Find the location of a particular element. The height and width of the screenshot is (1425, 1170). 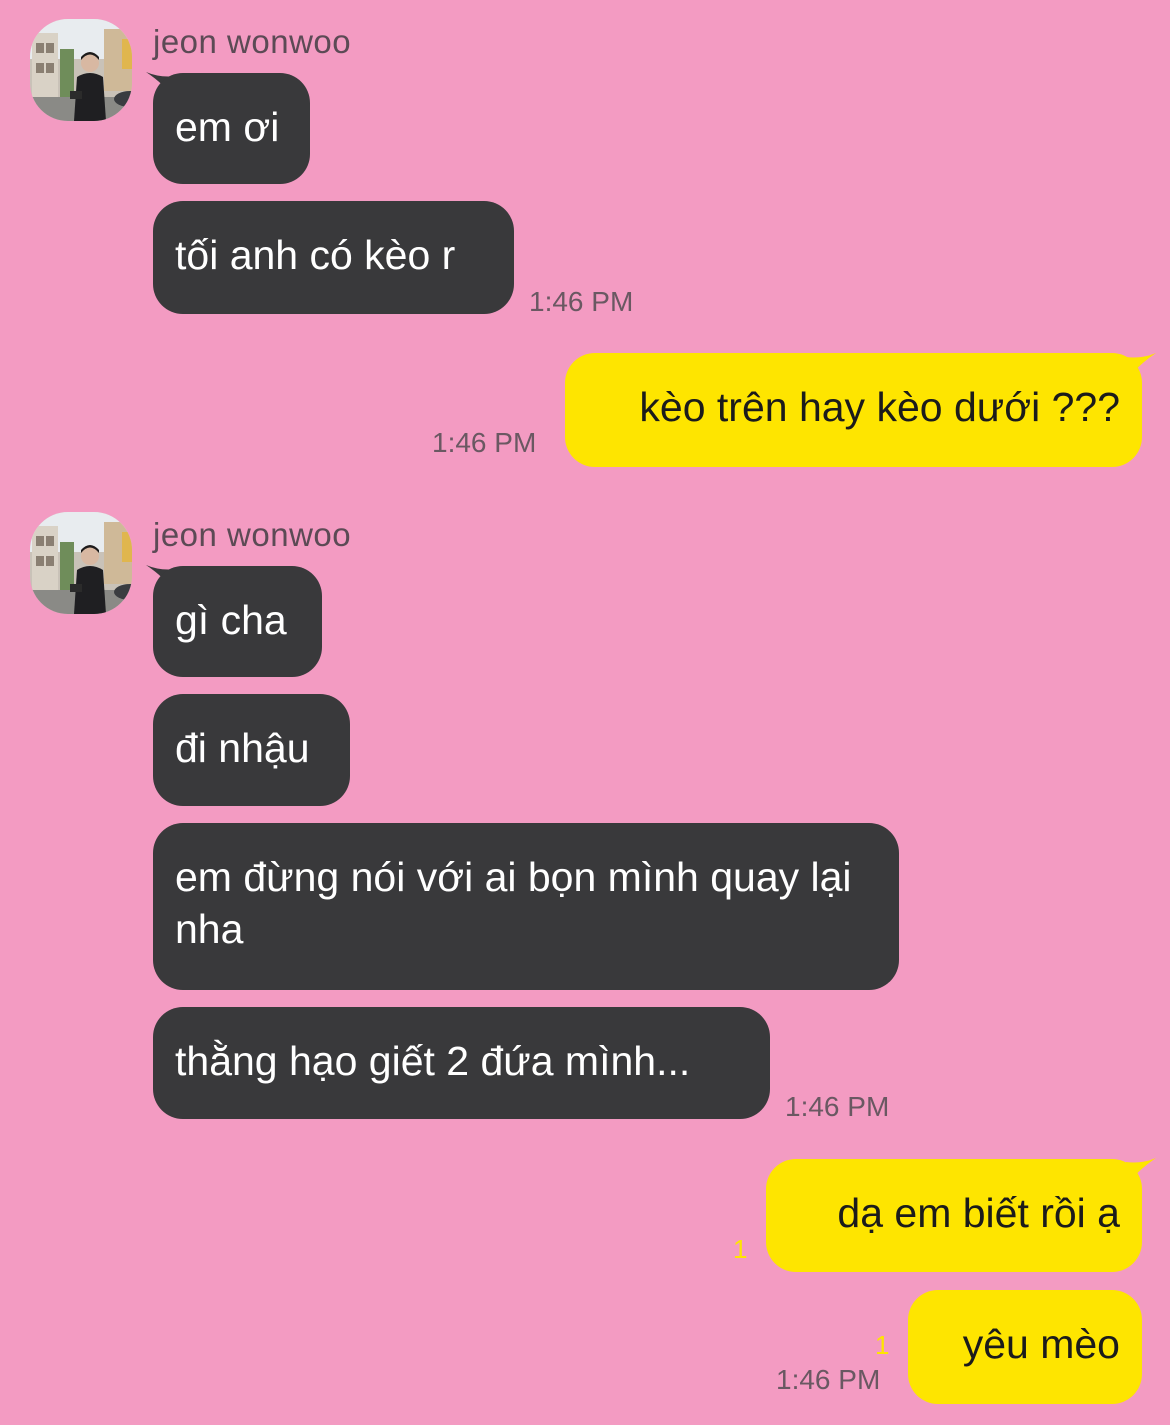

incoming-message-bubble: tối anh có kèo r is located at coordinates (333, 257).